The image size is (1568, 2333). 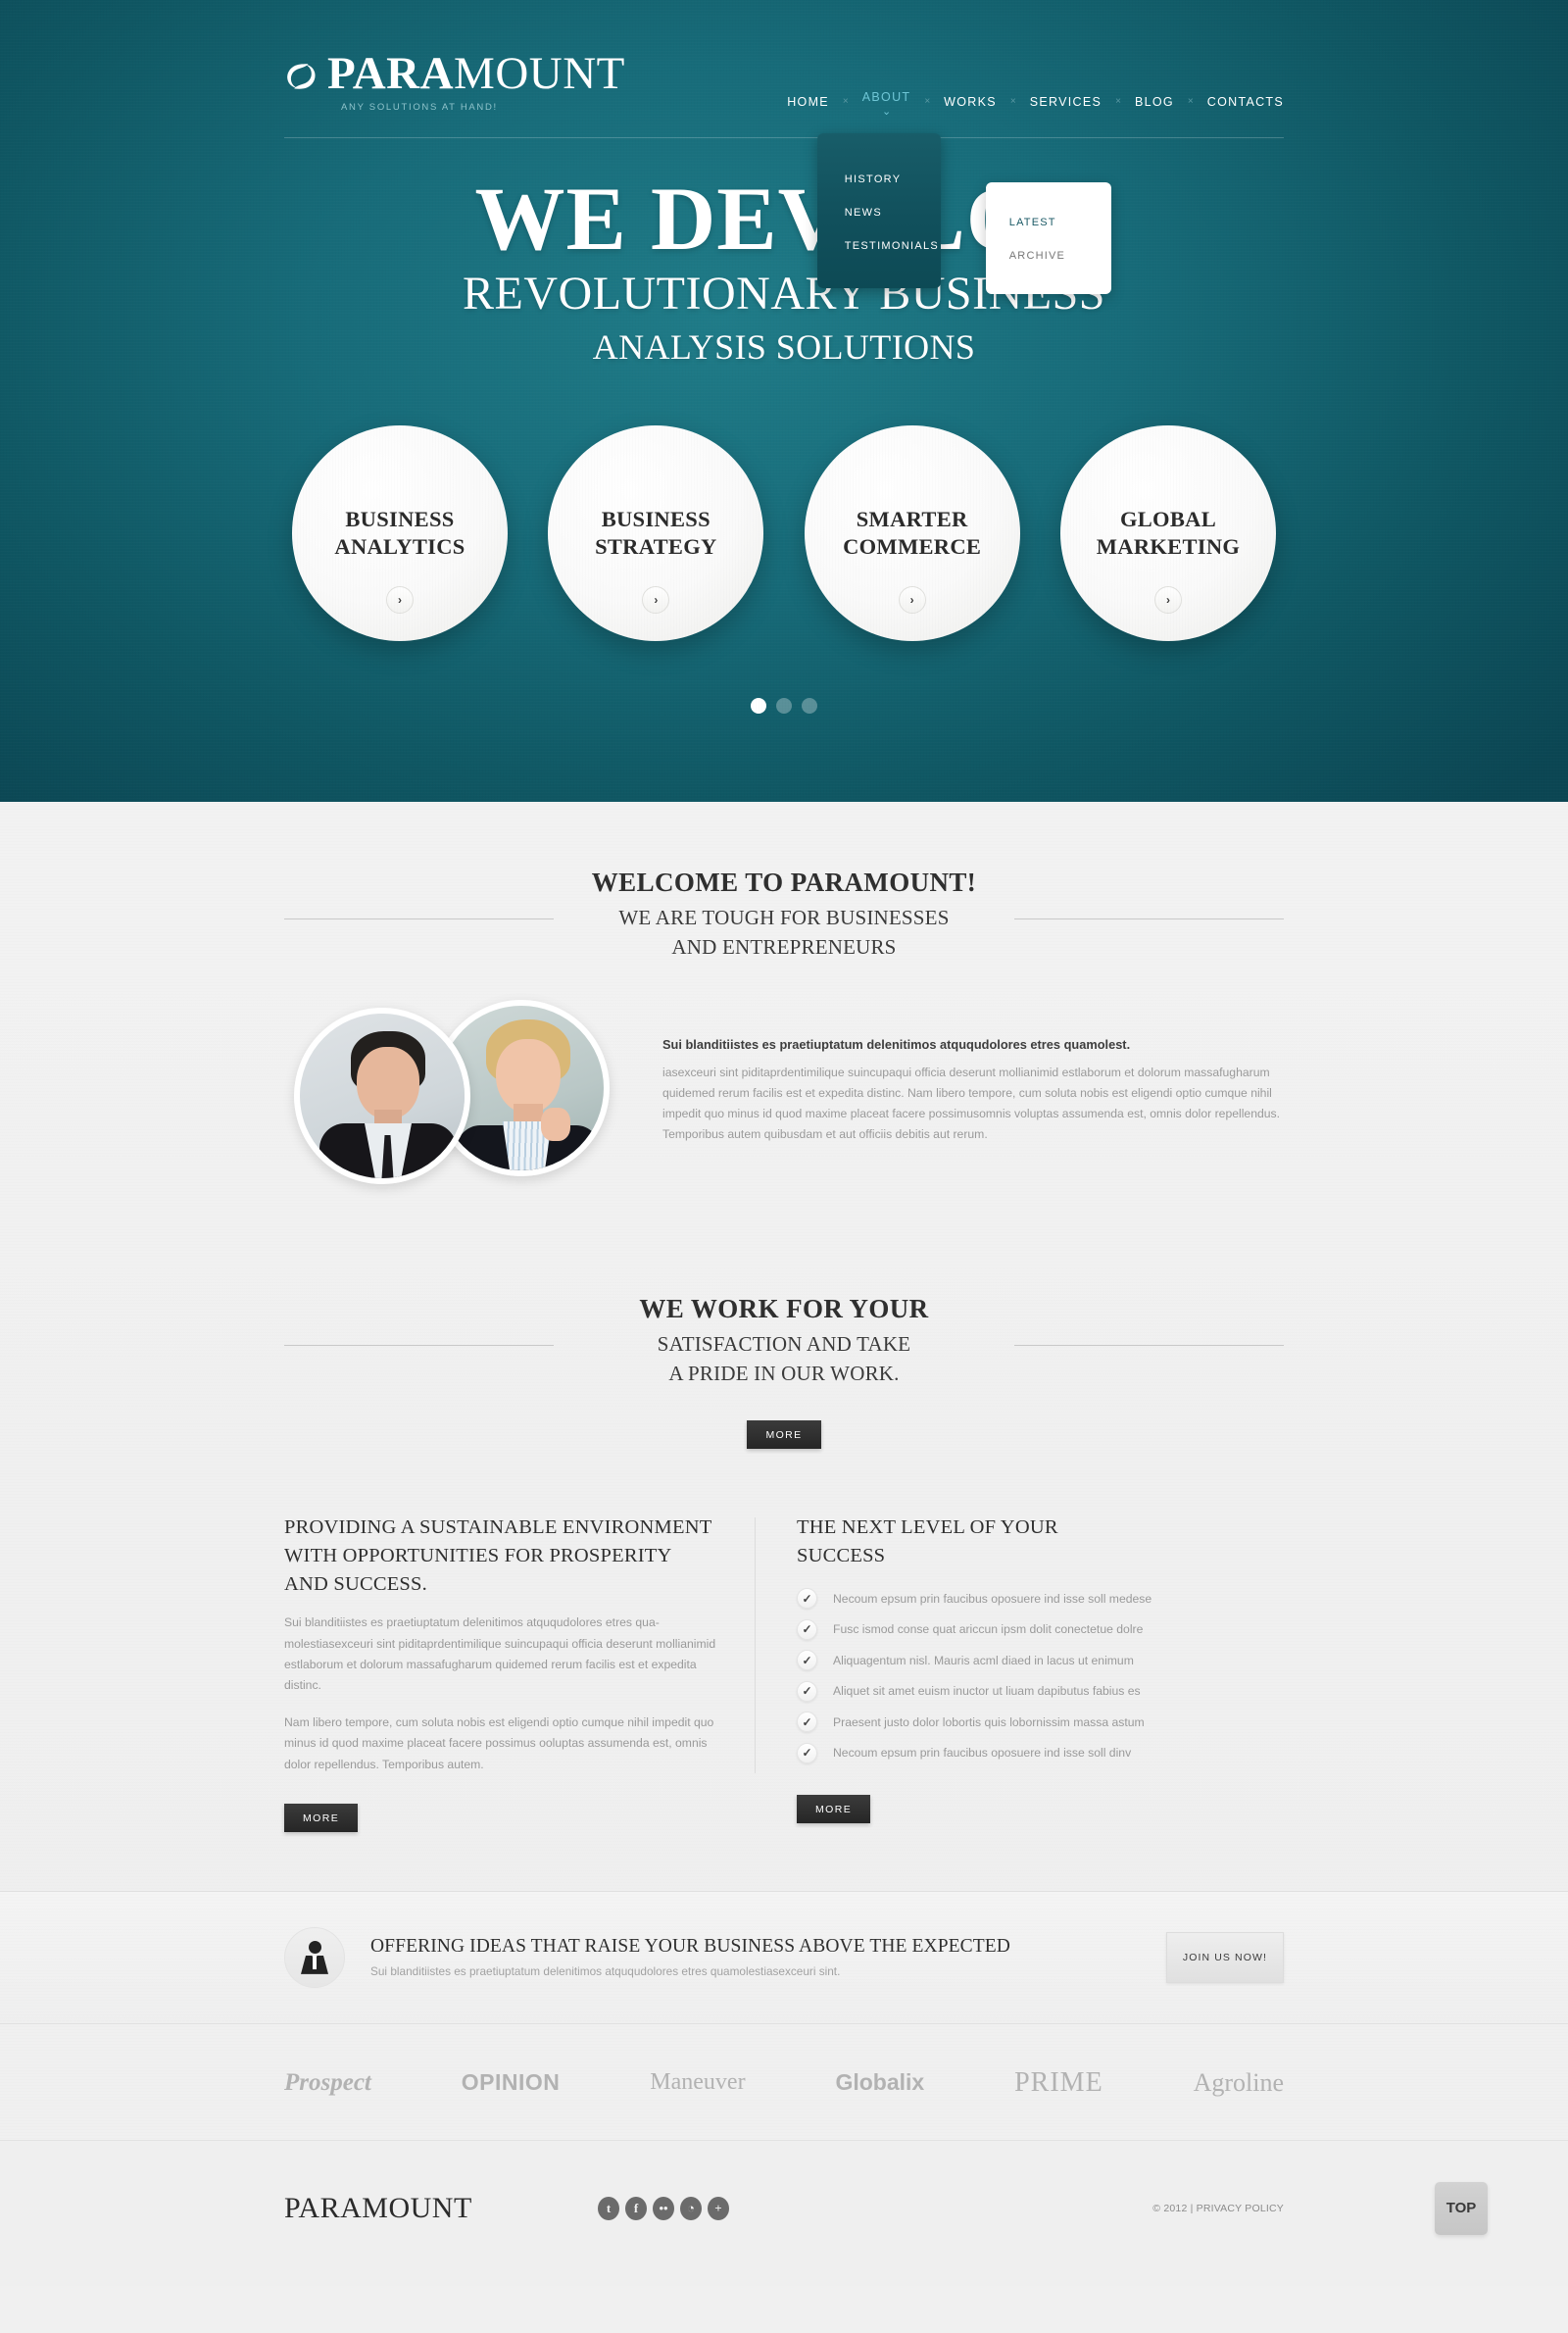 What do you see at coordinates (314, 1957) in the screenshot?
I see `businessperson-icon` at bounding box center [314, 1957].